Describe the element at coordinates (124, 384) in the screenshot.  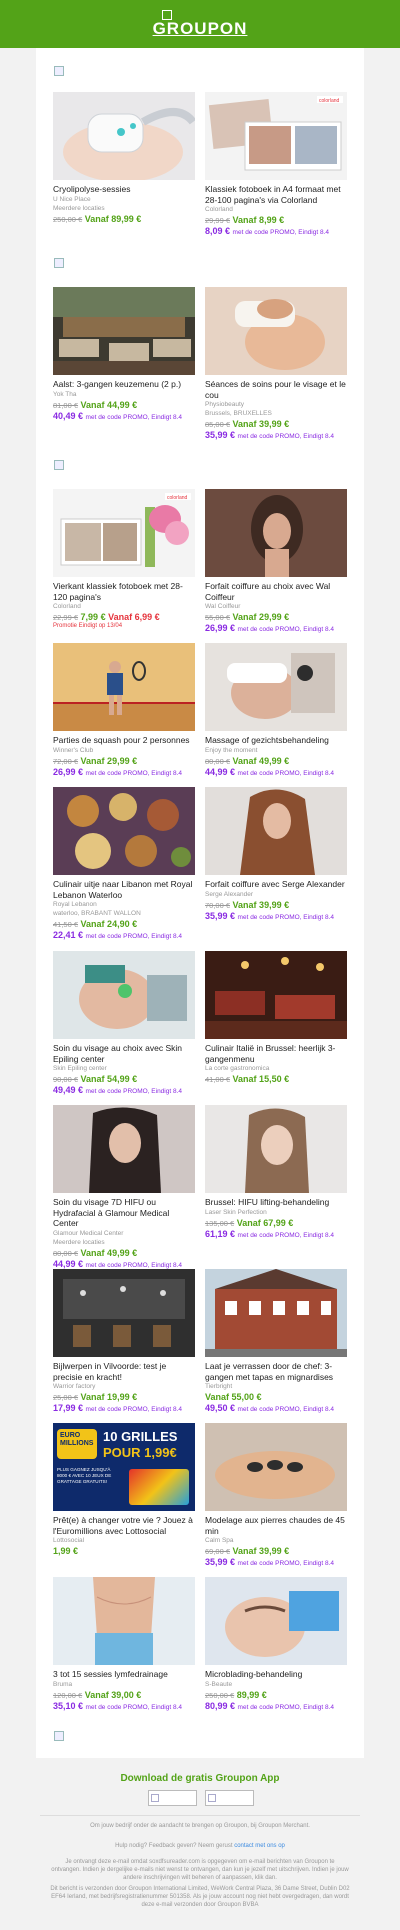
I see `deal-title: Aalst: 3-gangen keuzemenu (2 p.)` at that location.